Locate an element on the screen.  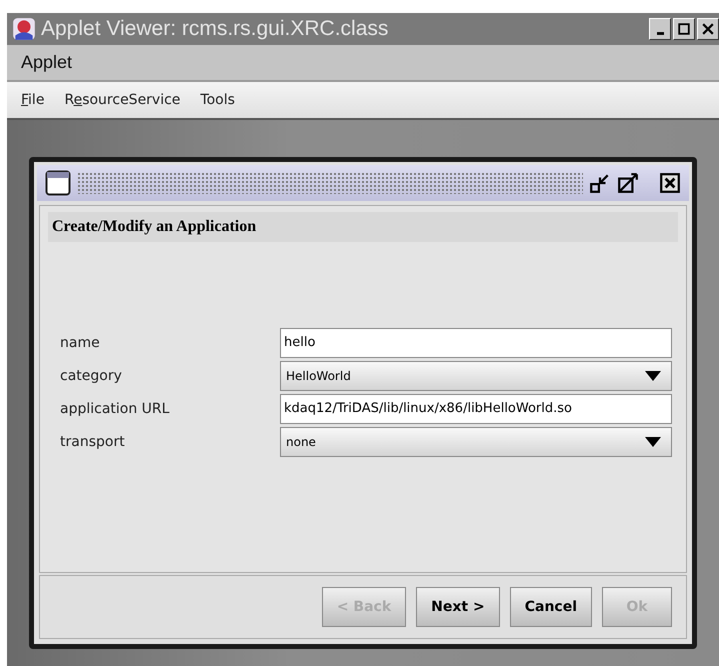
maximize-button is located at coordinates (684, 29).